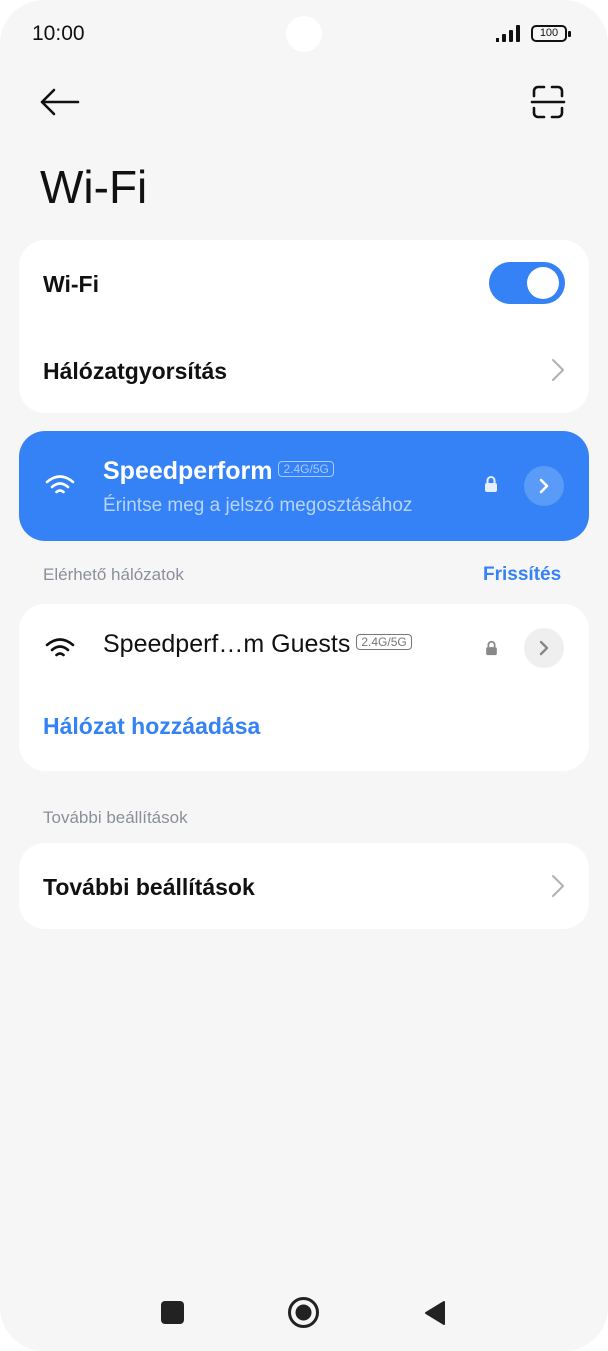 The height and width of the screenshot is (1351, 608). Describe the element at coordinates (227, 644) in the screenshot. I see `network-name-text: Speedperf…m Guests` at that location.